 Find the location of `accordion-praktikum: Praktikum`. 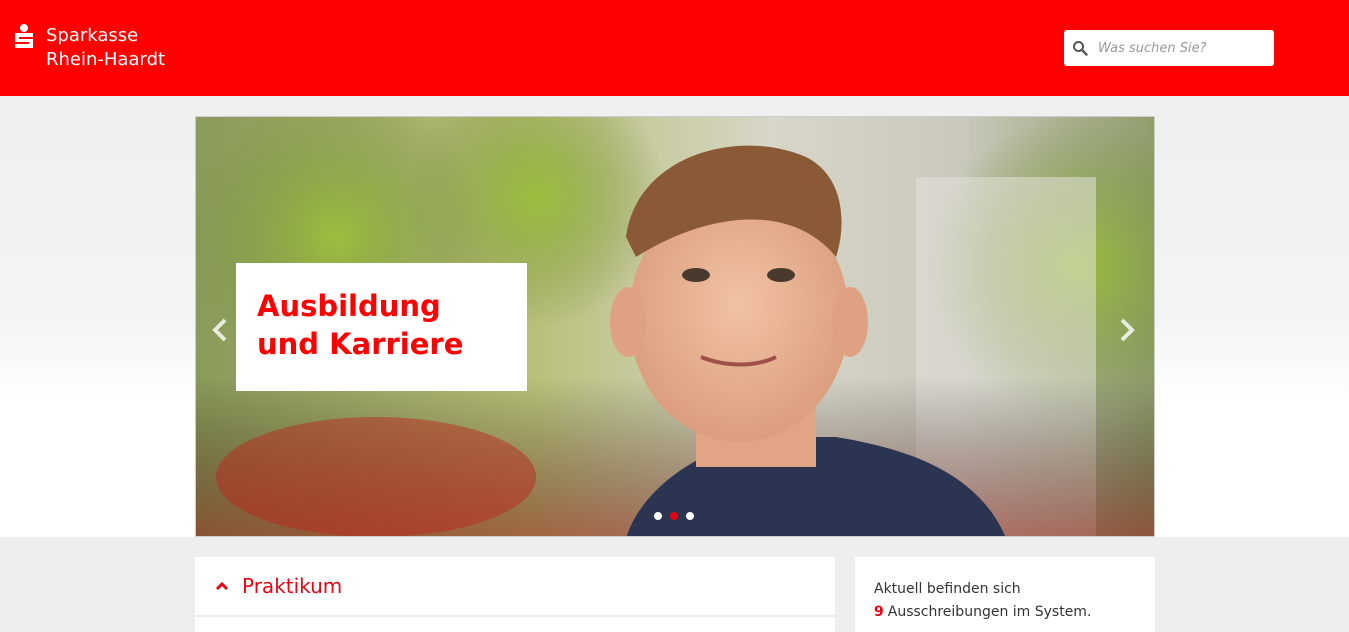

accordion-praktikum: Praktikum is located at coordinates (515, 594).